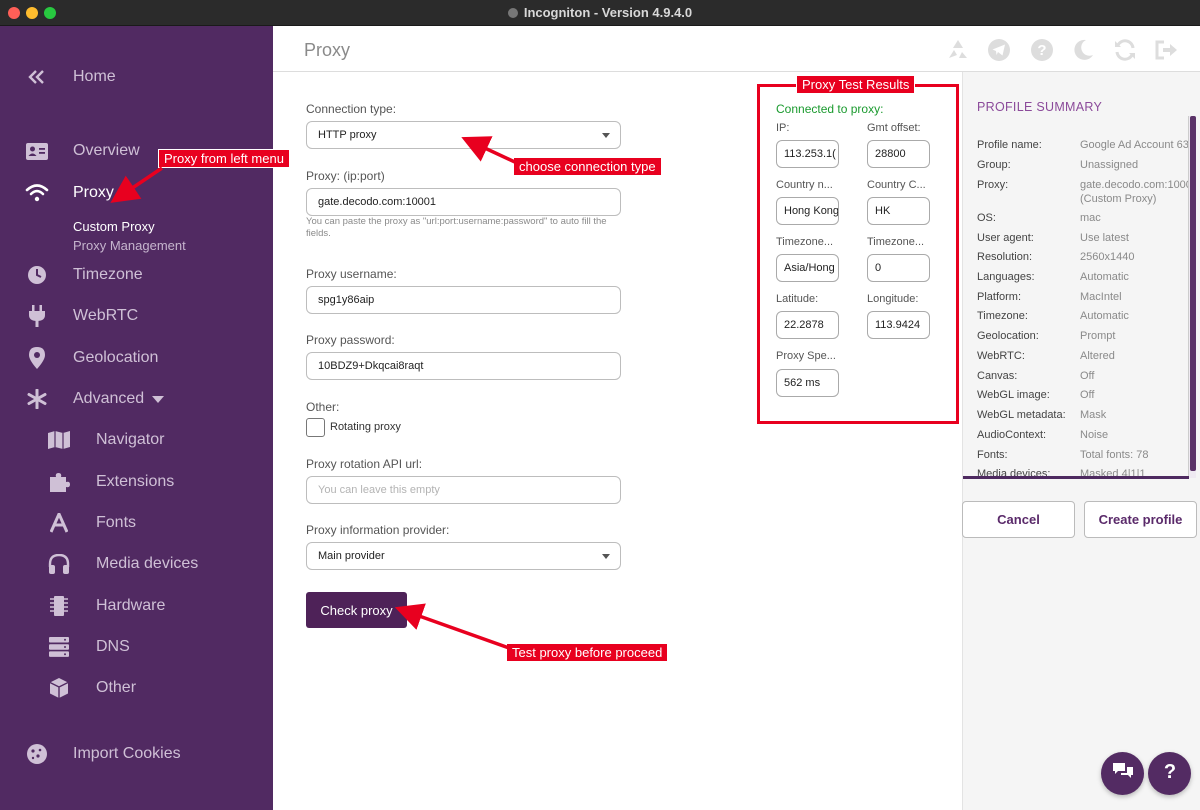  What do you see at coordinates (1166, 50) in the screenshot?
I see `logout-icon` at bounding box center [1166, 50].